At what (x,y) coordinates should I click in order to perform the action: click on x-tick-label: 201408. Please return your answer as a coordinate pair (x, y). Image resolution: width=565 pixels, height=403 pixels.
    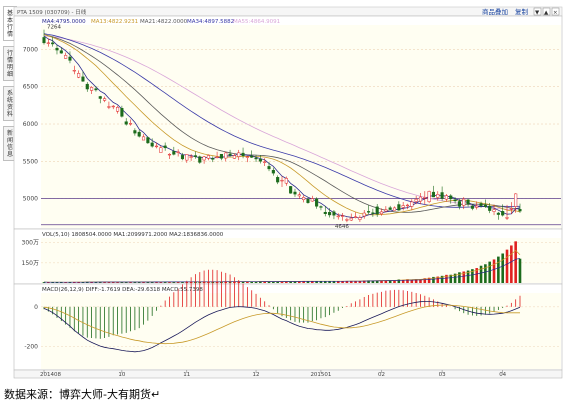
    Looking at the image, I should click on (50, 375).